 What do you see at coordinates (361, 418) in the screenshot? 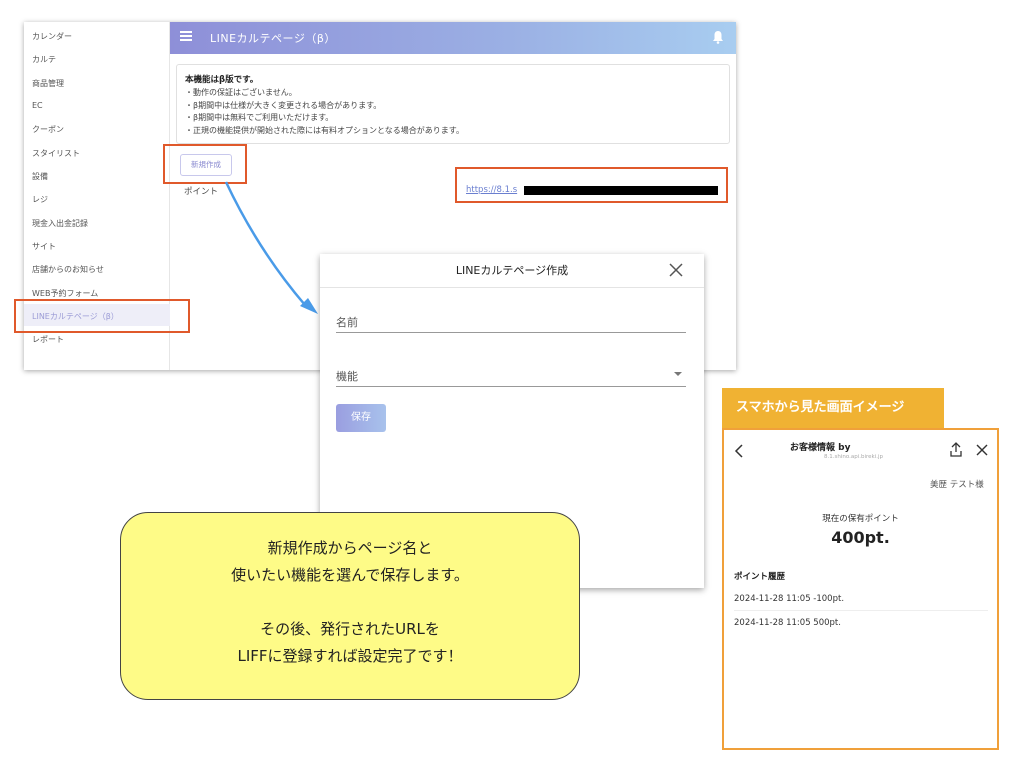
I see `save-button: 保存` at bounding box center [361, 418].